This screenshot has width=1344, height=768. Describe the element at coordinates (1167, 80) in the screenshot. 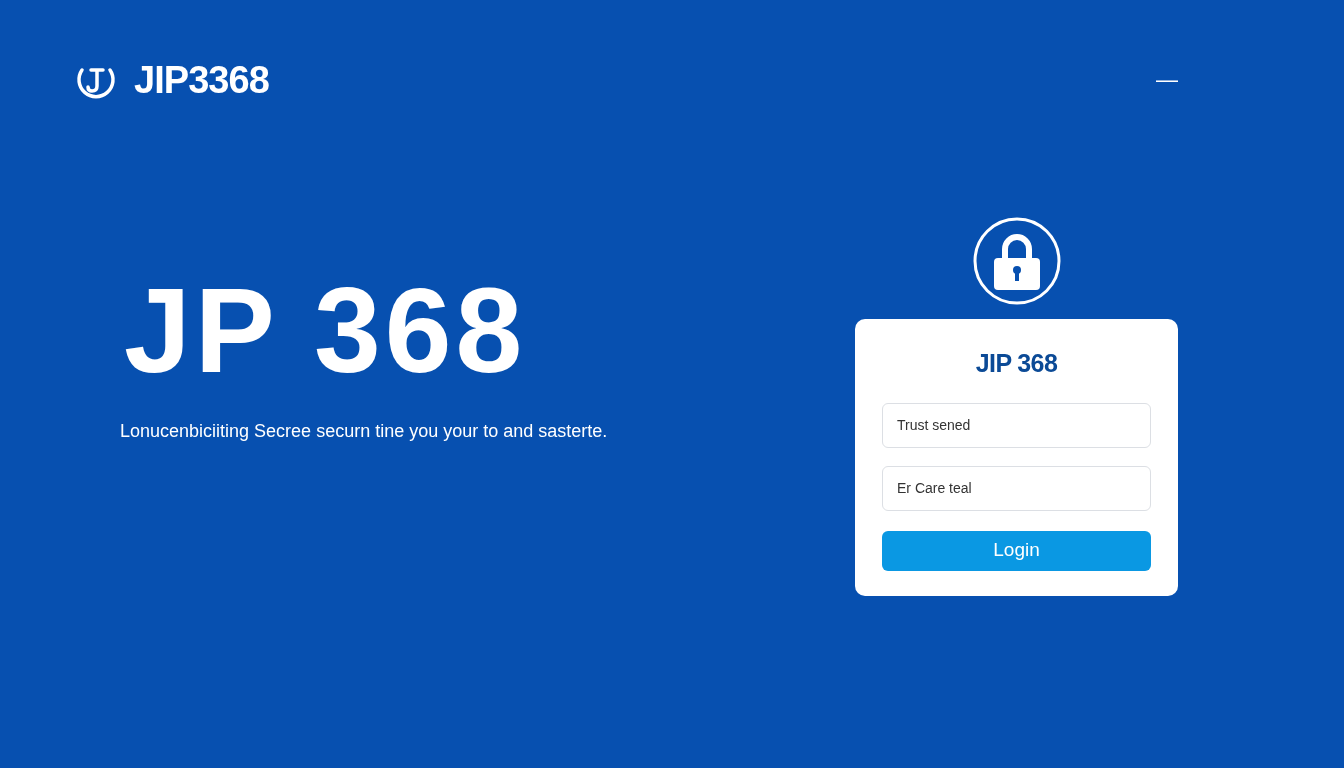

I see `minimize-button: —` at that location.